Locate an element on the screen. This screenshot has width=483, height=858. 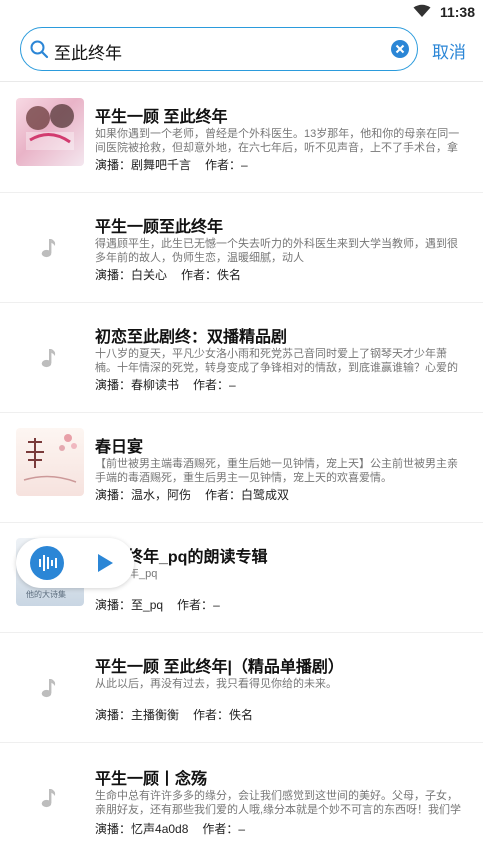
narrator-name: 主播衡衡 is located at coordinates (155, 715).